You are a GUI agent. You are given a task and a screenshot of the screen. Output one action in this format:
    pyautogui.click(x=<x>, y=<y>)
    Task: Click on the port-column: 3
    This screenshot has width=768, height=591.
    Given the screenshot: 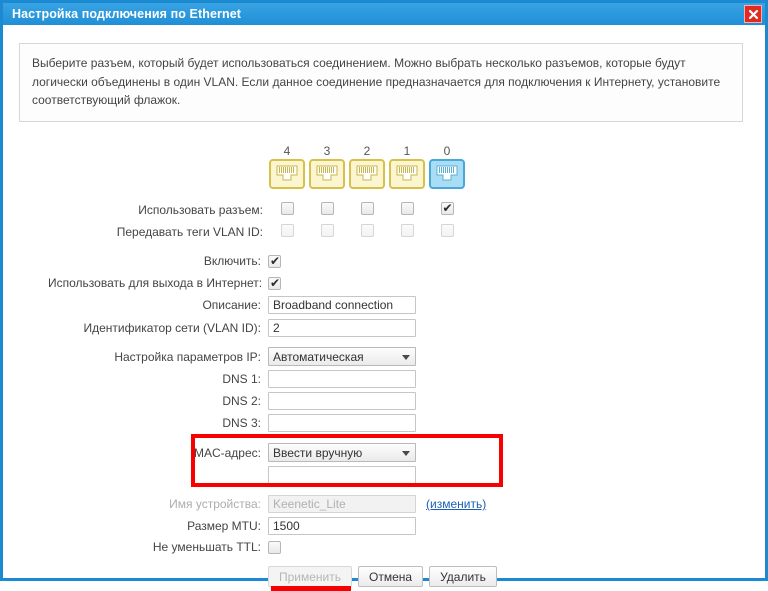 What is the action you would take?
    pyautogui.click(x=327, y=166)
    